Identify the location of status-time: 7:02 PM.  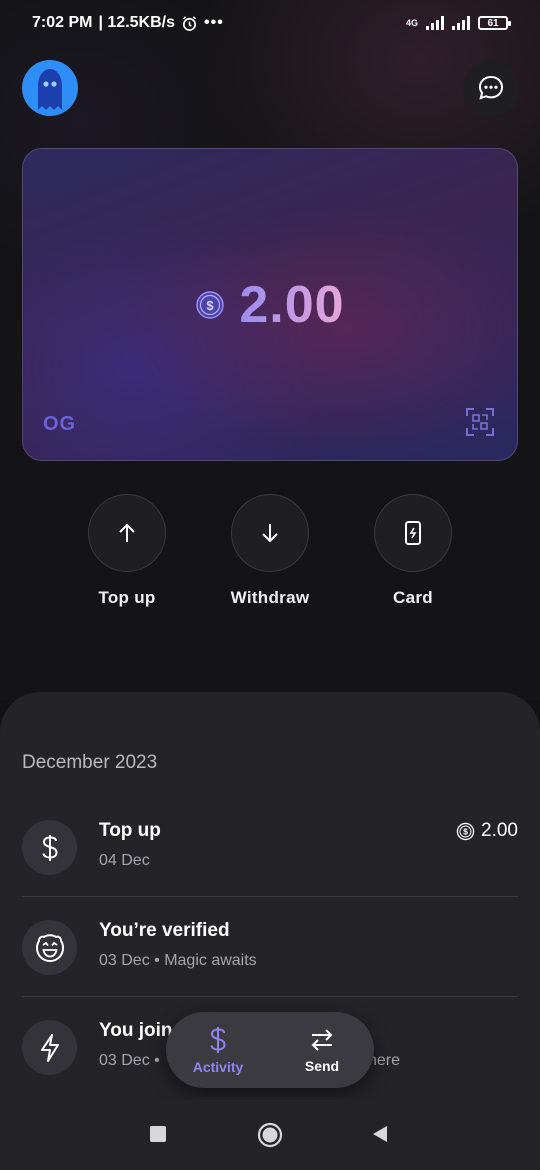
(62, 22).